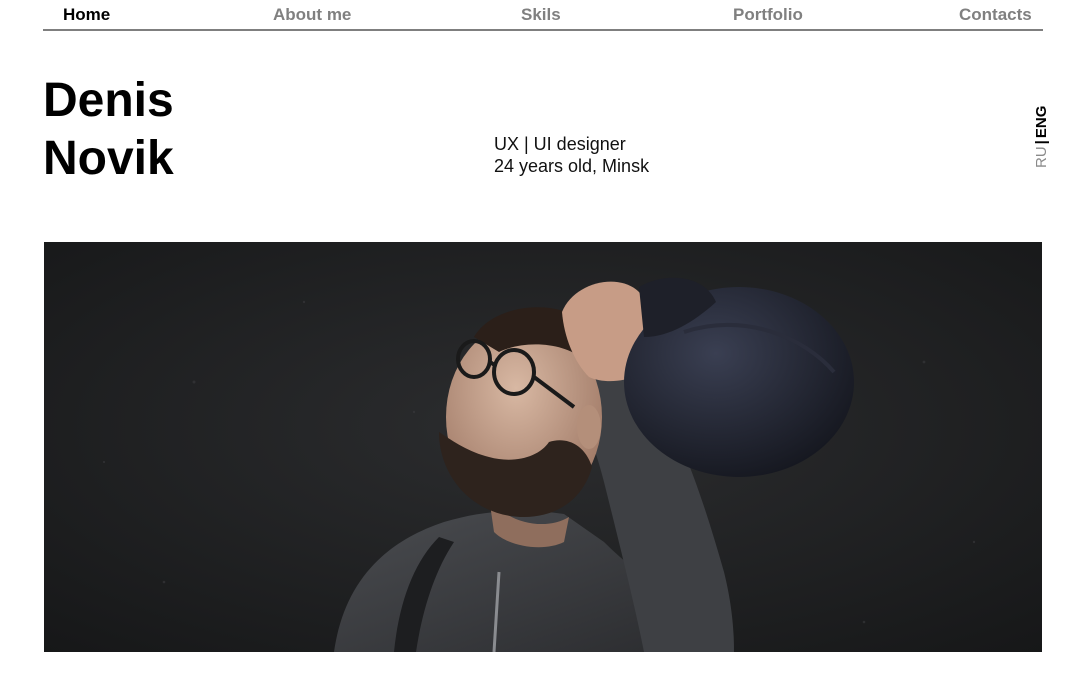  I want to click on main-nav: Home About me Skils Portfolio Contacts, so click(543, 15).